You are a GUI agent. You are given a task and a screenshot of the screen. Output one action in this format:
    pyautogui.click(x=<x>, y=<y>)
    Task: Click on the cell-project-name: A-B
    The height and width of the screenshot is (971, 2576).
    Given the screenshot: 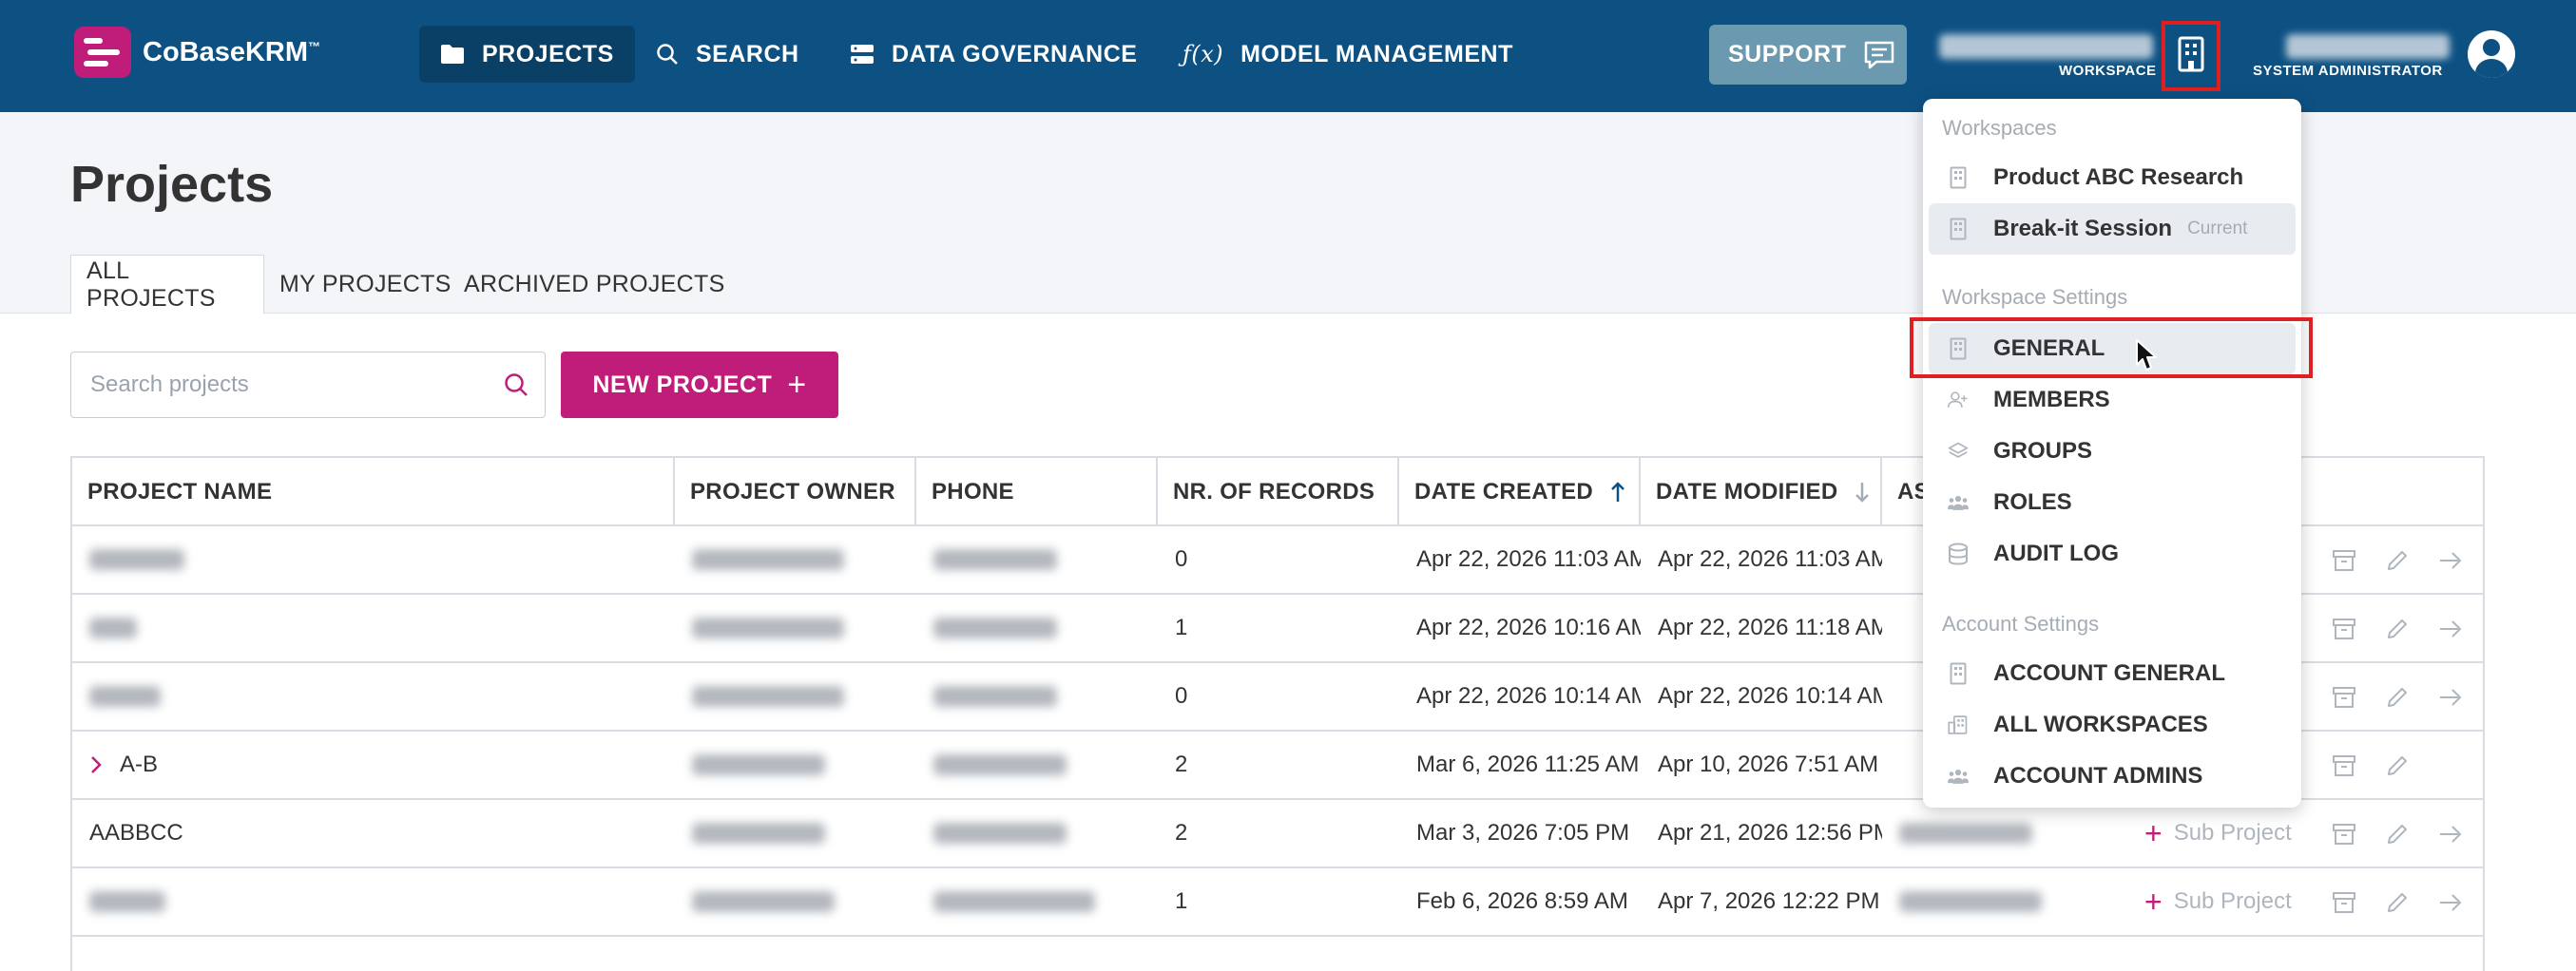 What is the action you would take?
    pyautogui.click(x=373, y=765)
    